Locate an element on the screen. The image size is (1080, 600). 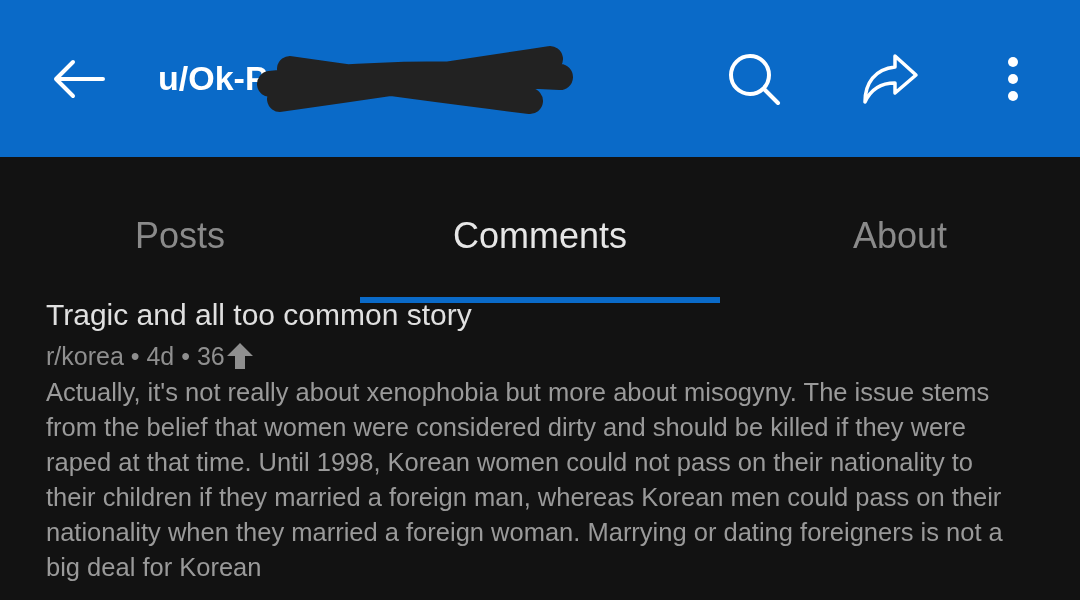
comment-meta: r/korea • 4d • 36 is located at coordinates (135, 356).